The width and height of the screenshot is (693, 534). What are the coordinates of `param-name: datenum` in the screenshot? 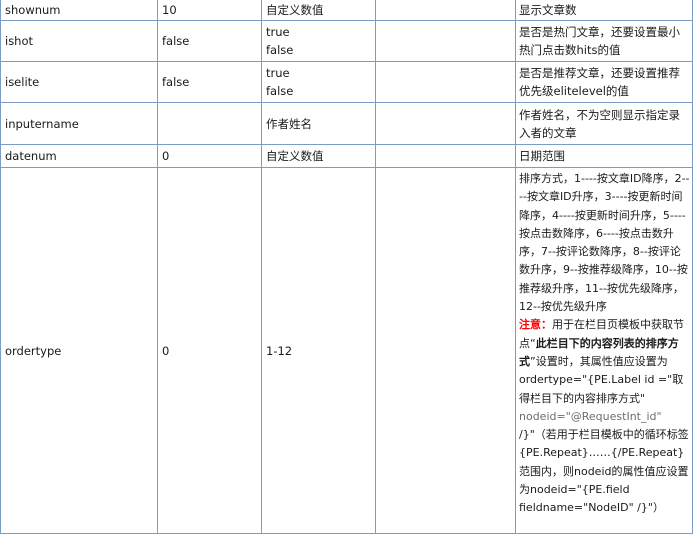 It's located at (31, 156).